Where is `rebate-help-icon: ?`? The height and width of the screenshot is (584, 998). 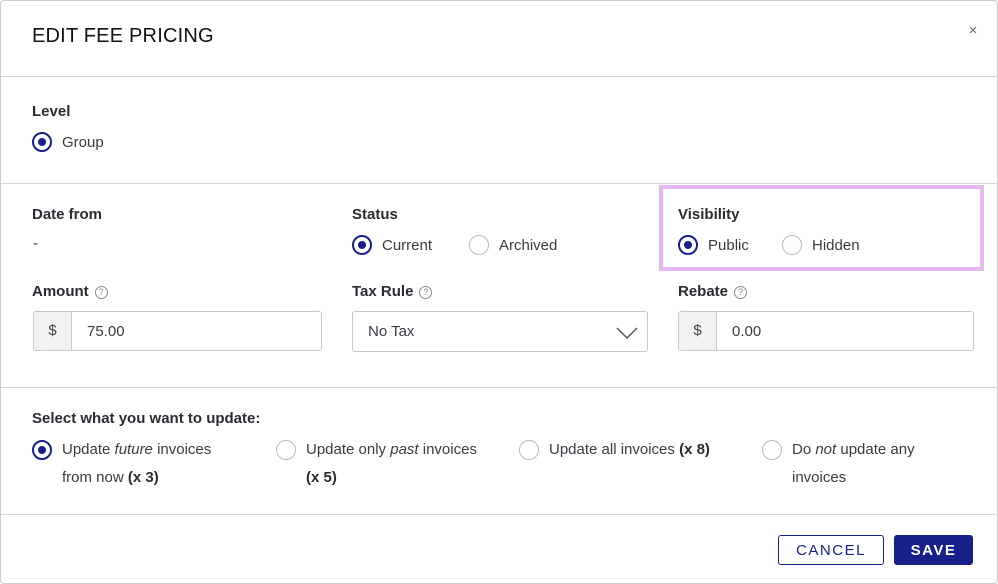 rebate-help-icon: ? is located at coordinates (741, 292).